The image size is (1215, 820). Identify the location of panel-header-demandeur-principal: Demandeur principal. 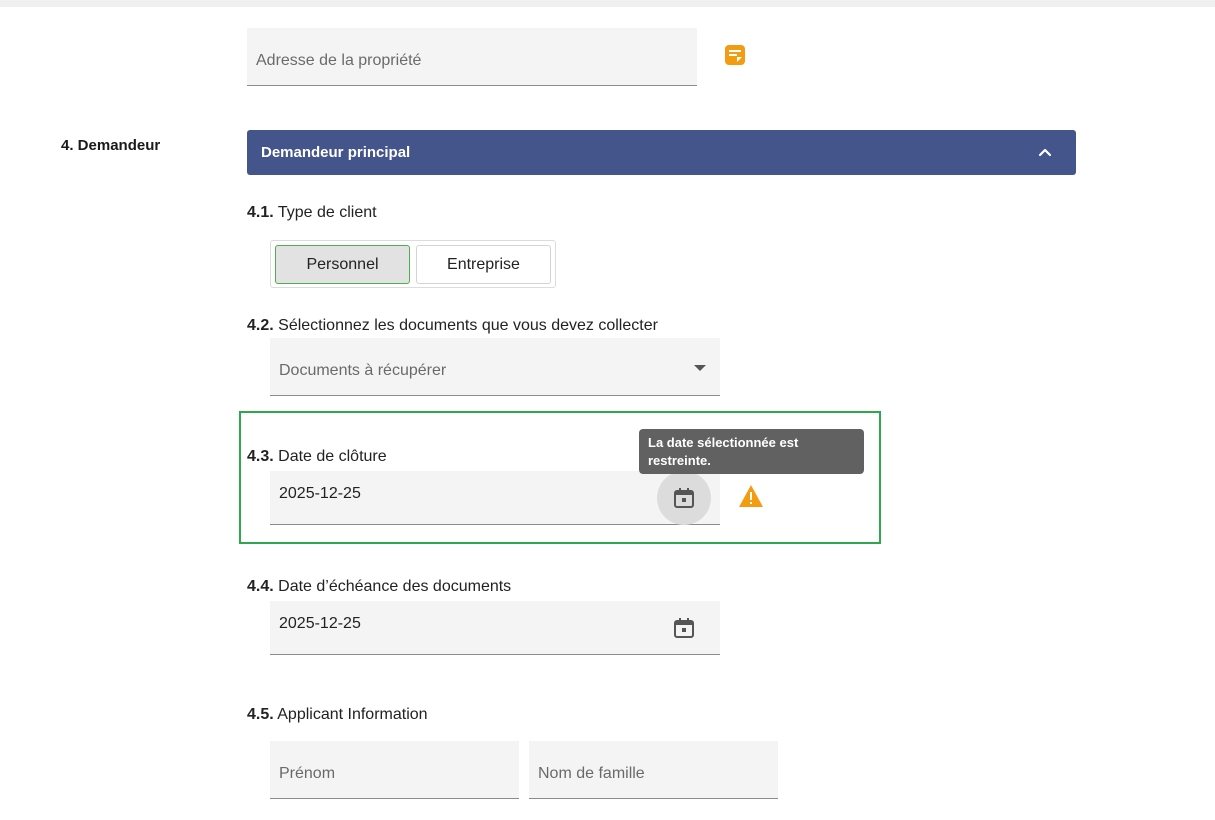
(661, 152).